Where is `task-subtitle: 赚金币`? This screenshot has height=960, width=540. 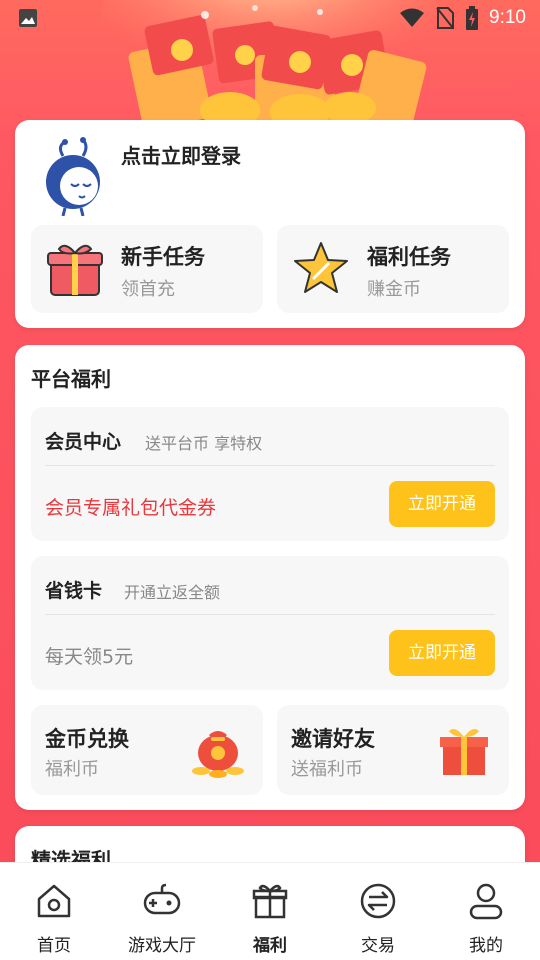 task-subtitle: 赚金币 is located at coordinates (394, 289).